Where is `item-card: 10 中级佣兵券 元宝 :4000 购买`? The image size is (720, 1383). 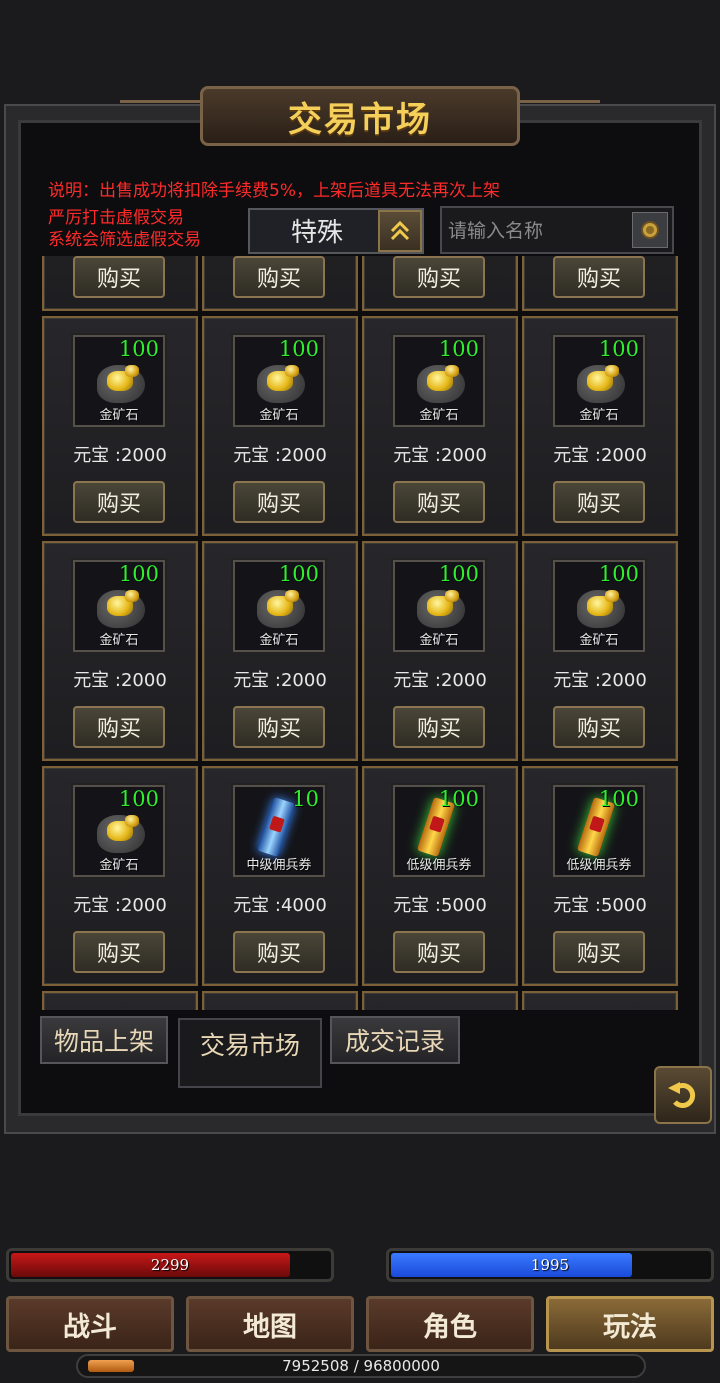 item-card: 10 中级佣兵券 元宝 :4000 购买 is located at coordinates (280, 876).